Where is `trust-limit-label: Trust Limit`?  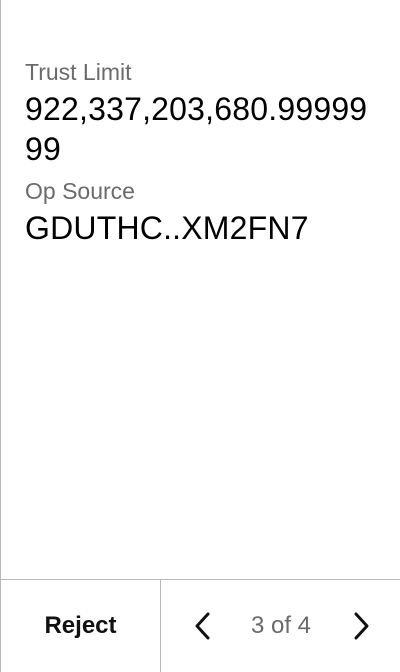 trust-limit-label: Trust Limit is located at coordinates (78, 72).